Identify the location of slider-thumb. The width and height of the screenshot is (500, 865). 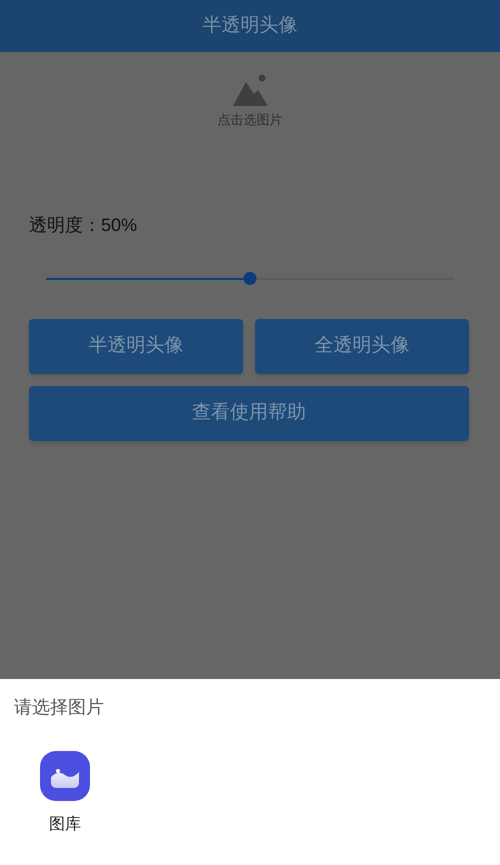
(250, 278).